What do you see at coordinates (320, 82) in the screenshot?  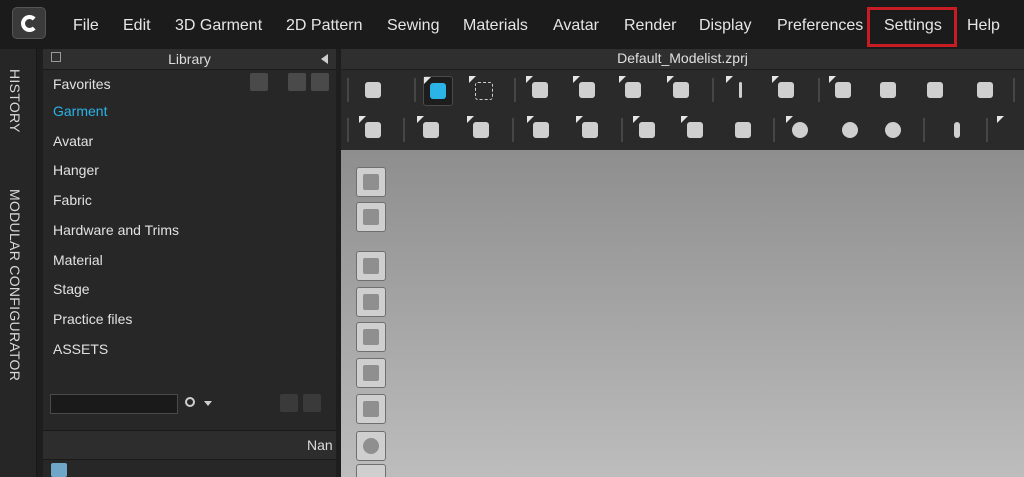 I see `back-arrow-icon` at bounding box center [320, 82].